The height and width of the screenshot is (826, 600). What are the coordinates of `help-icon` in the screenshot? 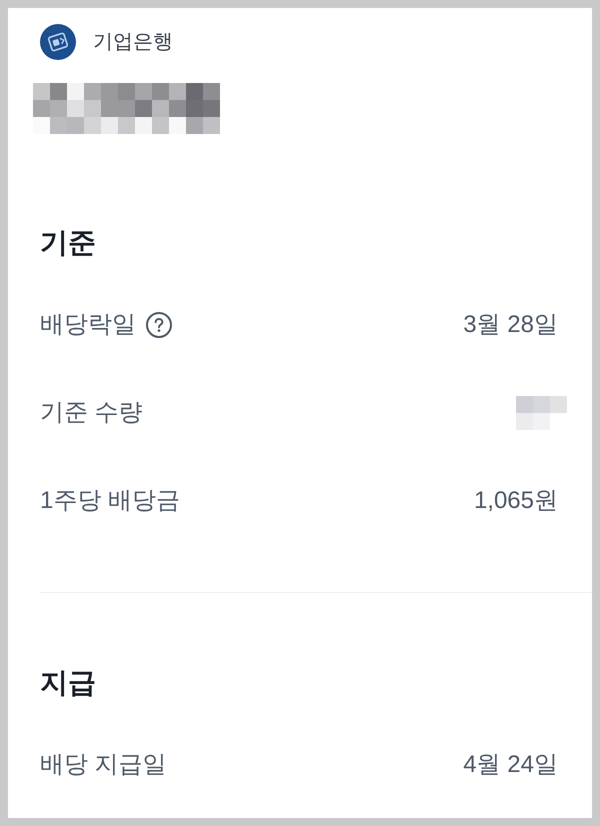 It's located at (159, 325).